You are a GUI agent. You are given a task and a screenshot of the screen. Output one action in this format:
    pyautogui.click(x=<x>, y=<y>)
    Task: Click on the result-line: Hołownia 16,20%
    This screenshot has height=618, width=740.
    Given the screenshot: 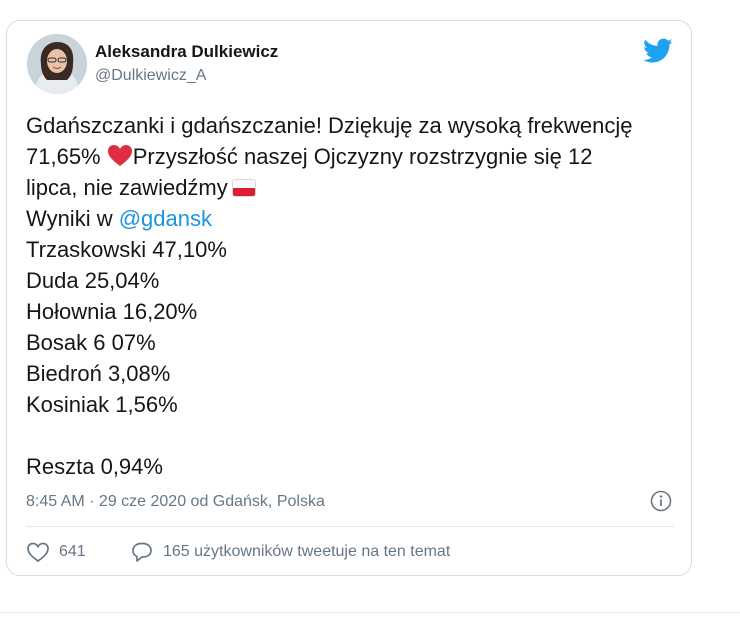 What is the action you would take?
    pyautogui.click(x=112, y=311)
    